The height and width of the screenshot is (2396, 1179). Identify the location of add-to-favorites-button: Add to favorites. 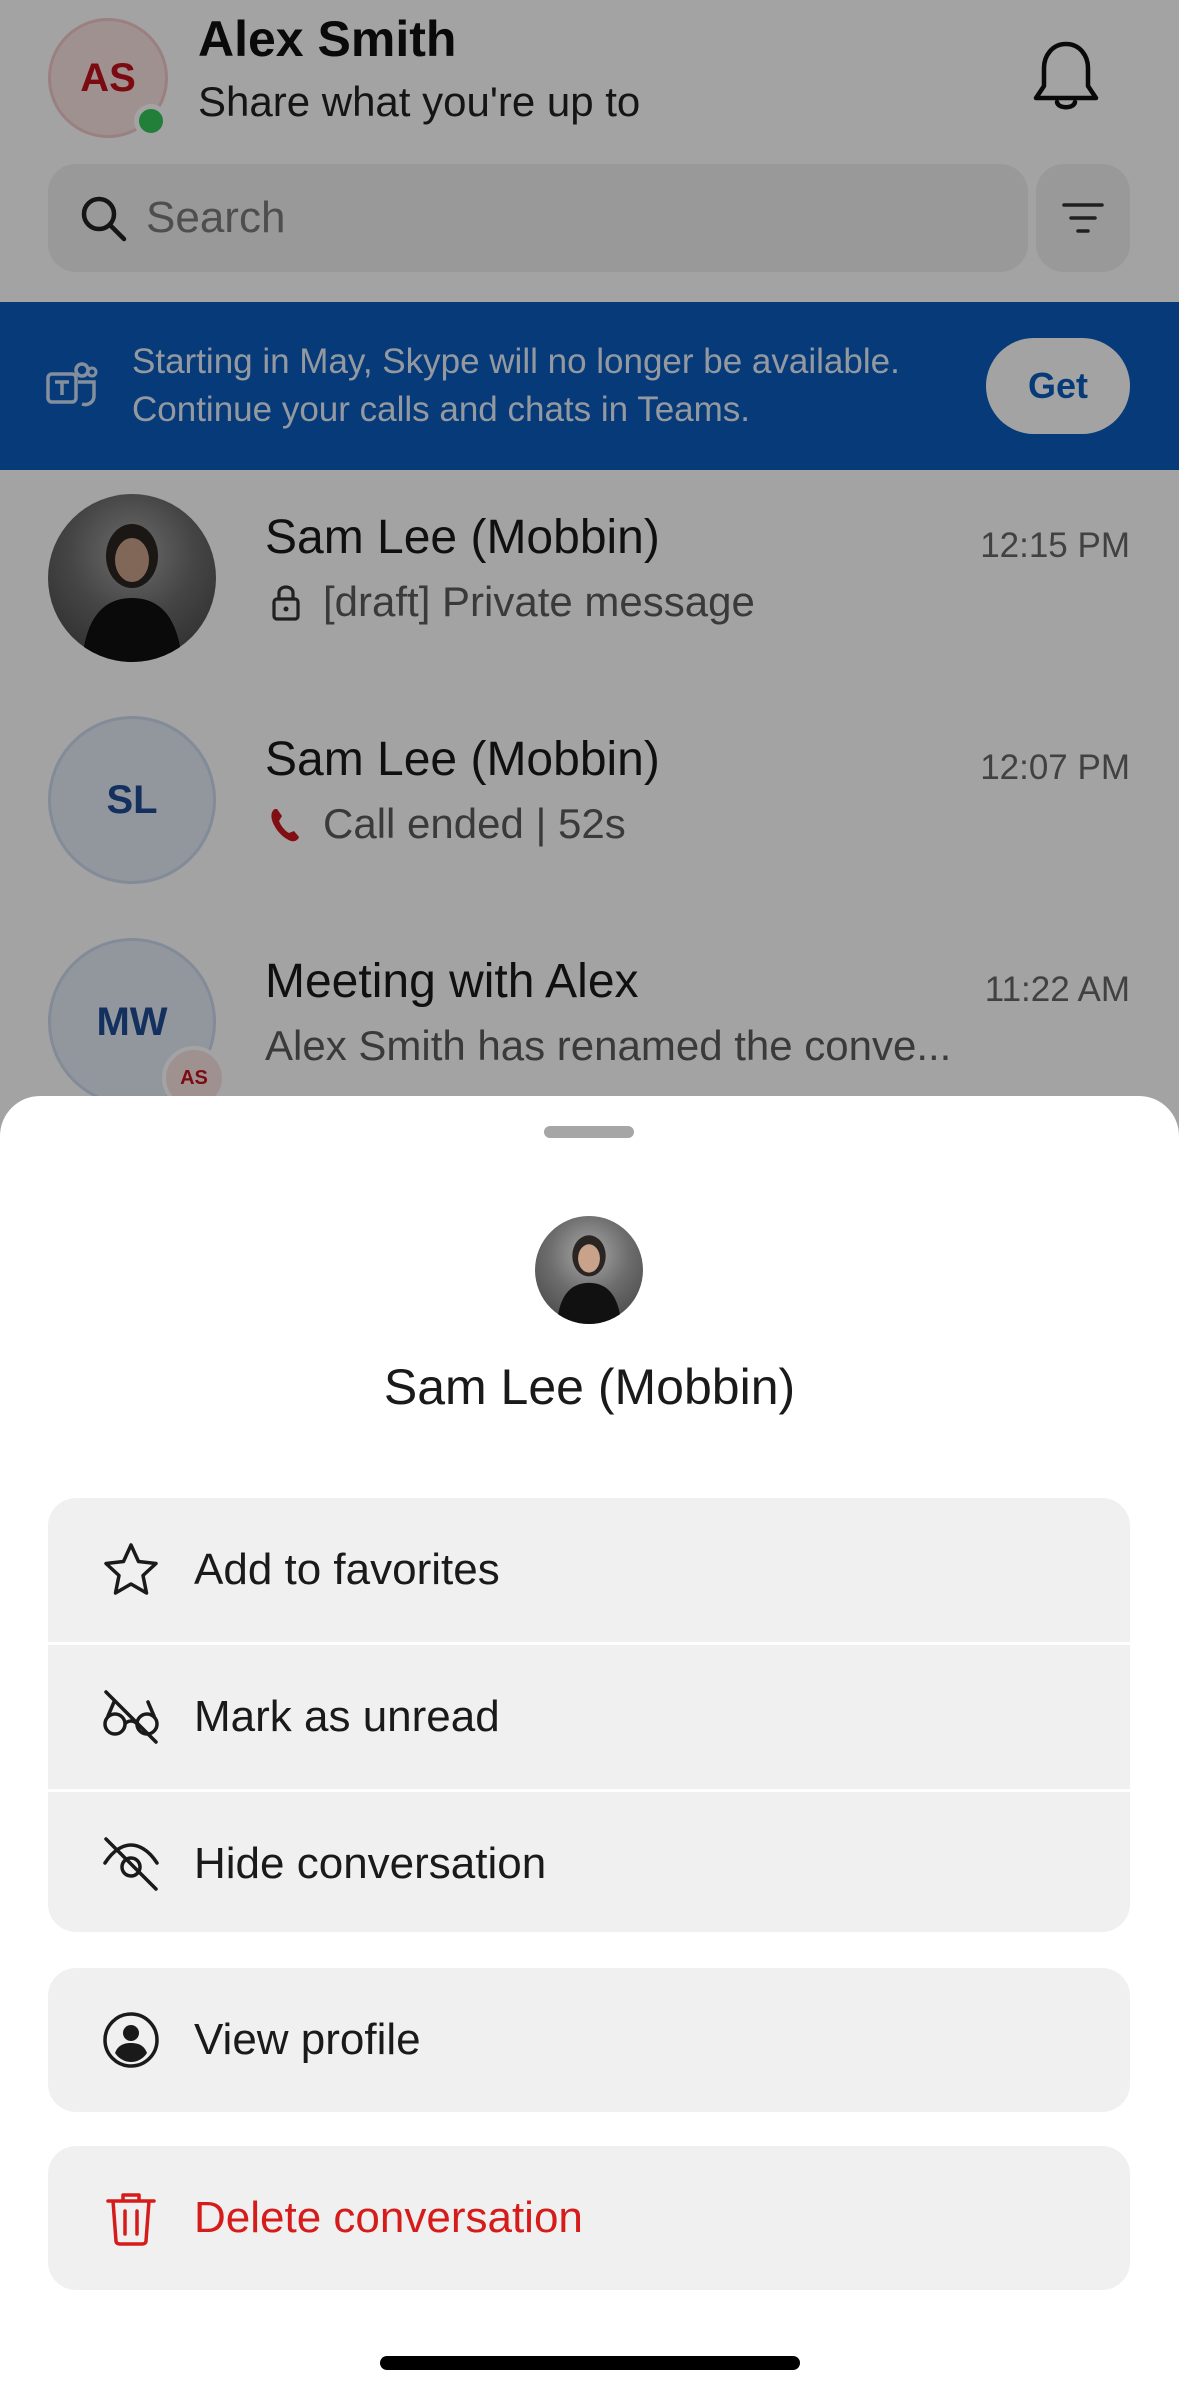
(589, 1570).